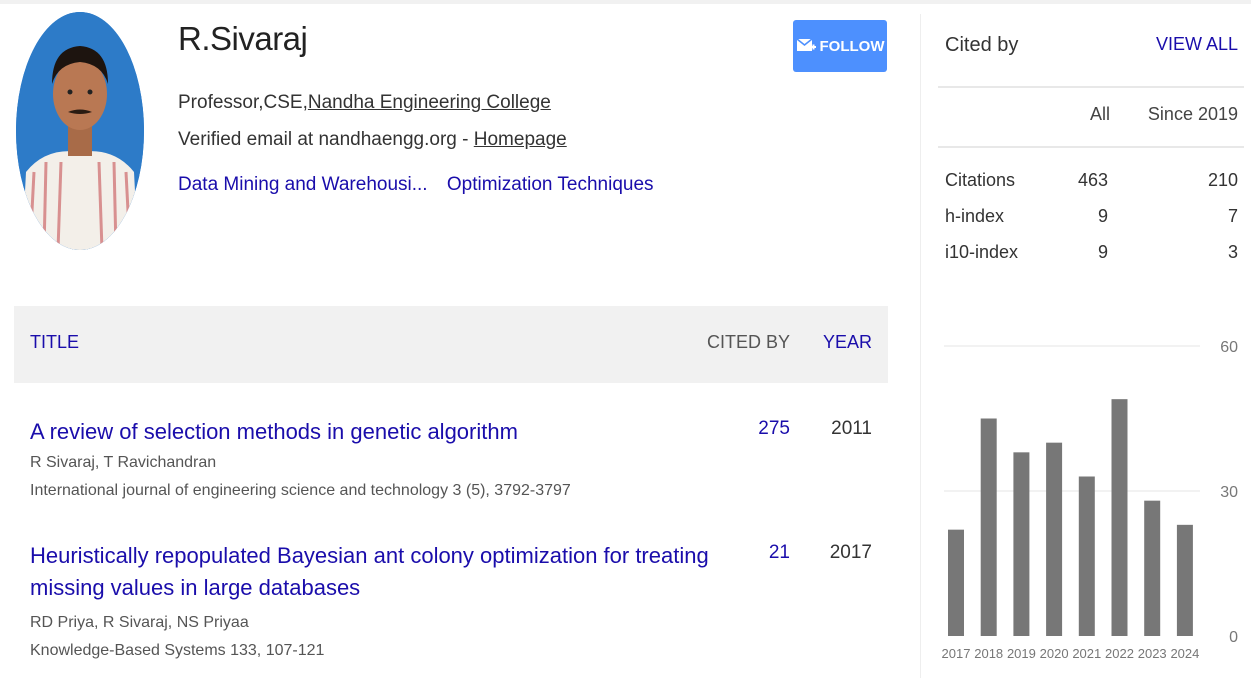 This screenshot has width=1251, height=678. I want to click on y-tick-label: 30, so click(1229, 492).